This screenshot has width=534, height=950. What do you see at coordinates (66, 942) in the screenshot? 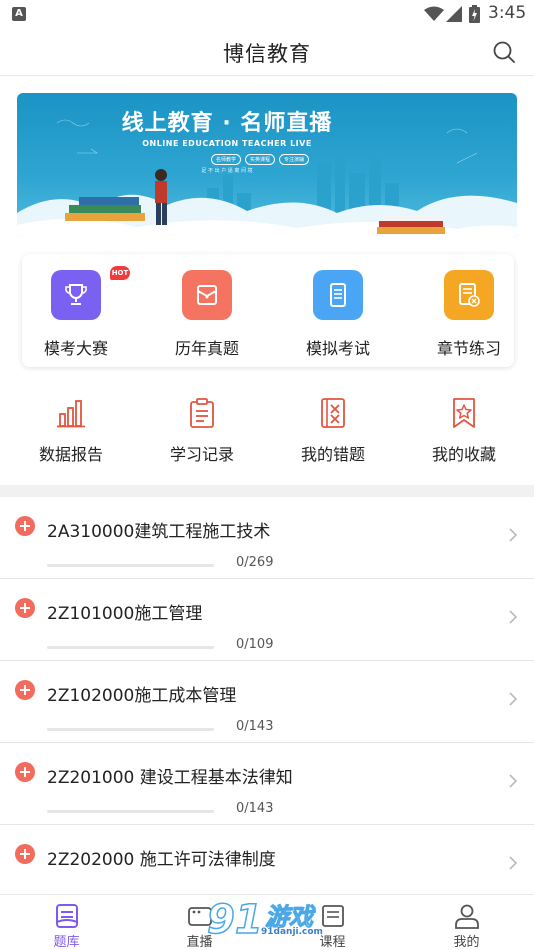
I see `tab-label: 题库` at bounding box center [66, 942].